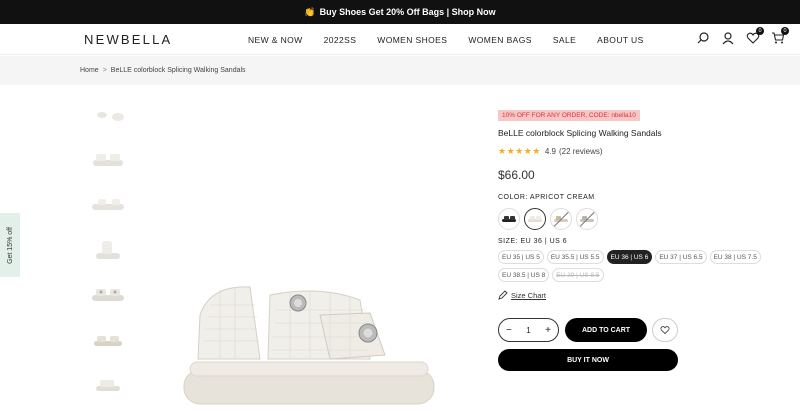 The image size is (800, 411). Describe the element at coordinates (581, 151) in the screenshot. I see `review-count: (22 reviews)` at that location.